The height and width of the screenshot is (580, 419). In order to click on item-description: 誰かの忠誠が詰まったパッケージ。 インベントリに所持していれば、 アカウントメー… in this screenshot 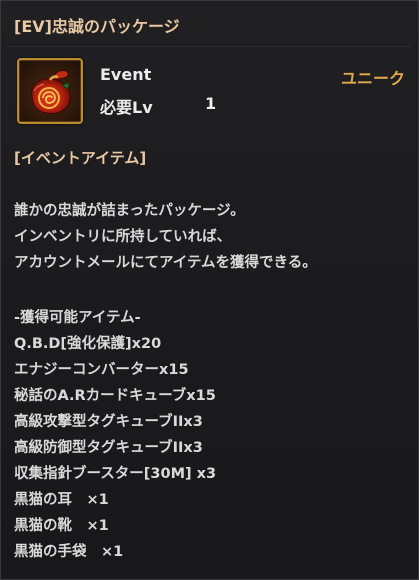, I will do `click(165, 237)`.